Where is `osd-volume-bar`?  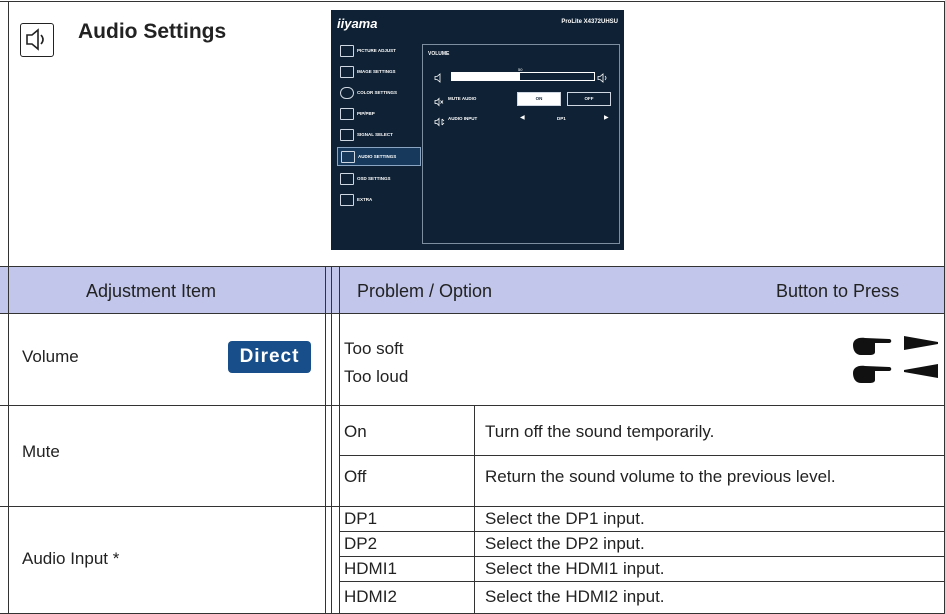
osd-volume-bar is located at coordinates (523, 76).